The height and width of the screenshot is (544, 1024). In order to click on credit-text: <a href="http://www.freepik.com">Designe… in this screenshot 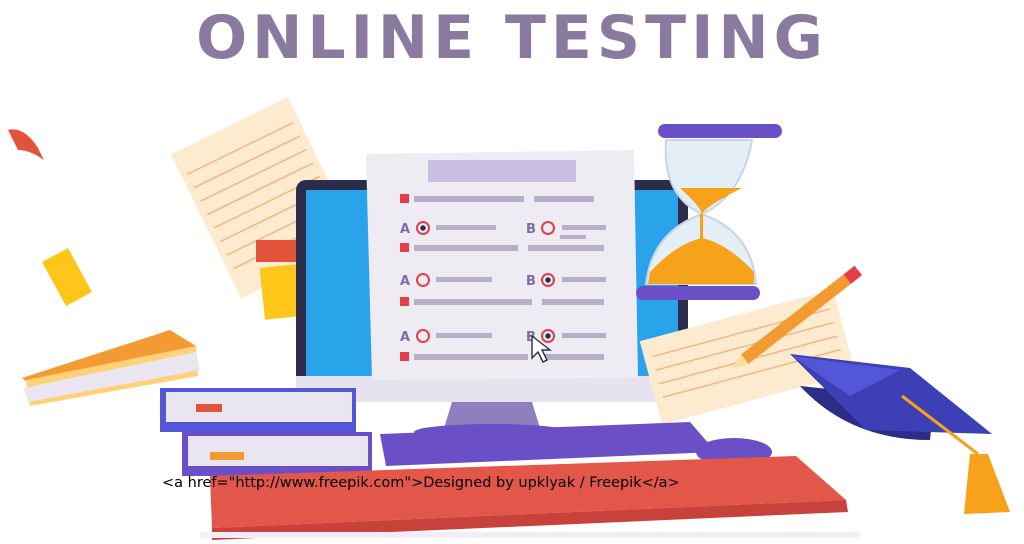, I will do `click(421, 483)`.